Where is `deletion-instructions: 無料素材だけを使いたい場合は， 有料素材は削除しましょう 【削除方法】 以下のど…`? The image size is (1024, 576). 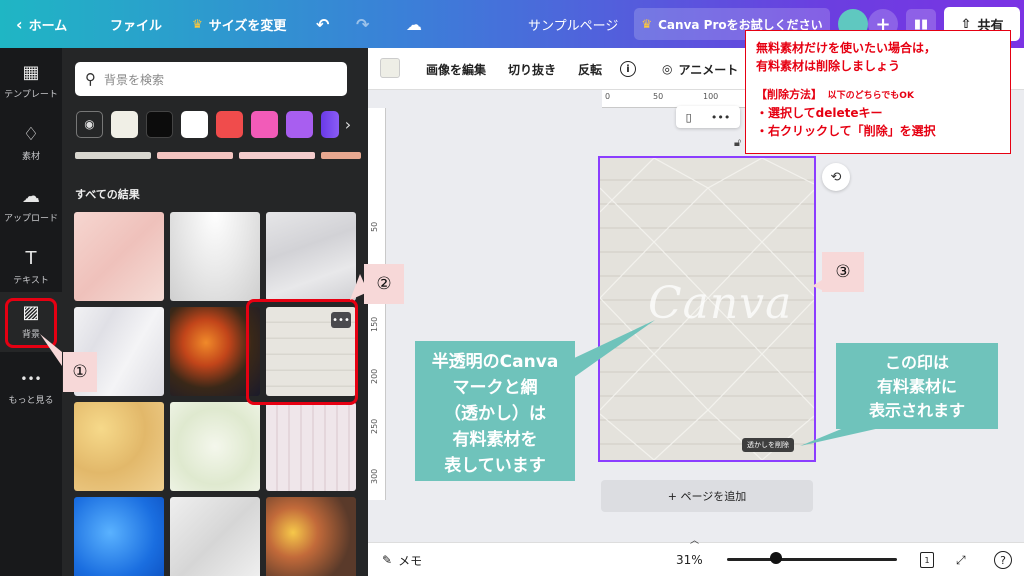 deletion-instructions: 無料素材だけを使いたい場合は， 有料素材は削除しましょう 【削除方法】 以下のど… is located at coordinates (878, 92).